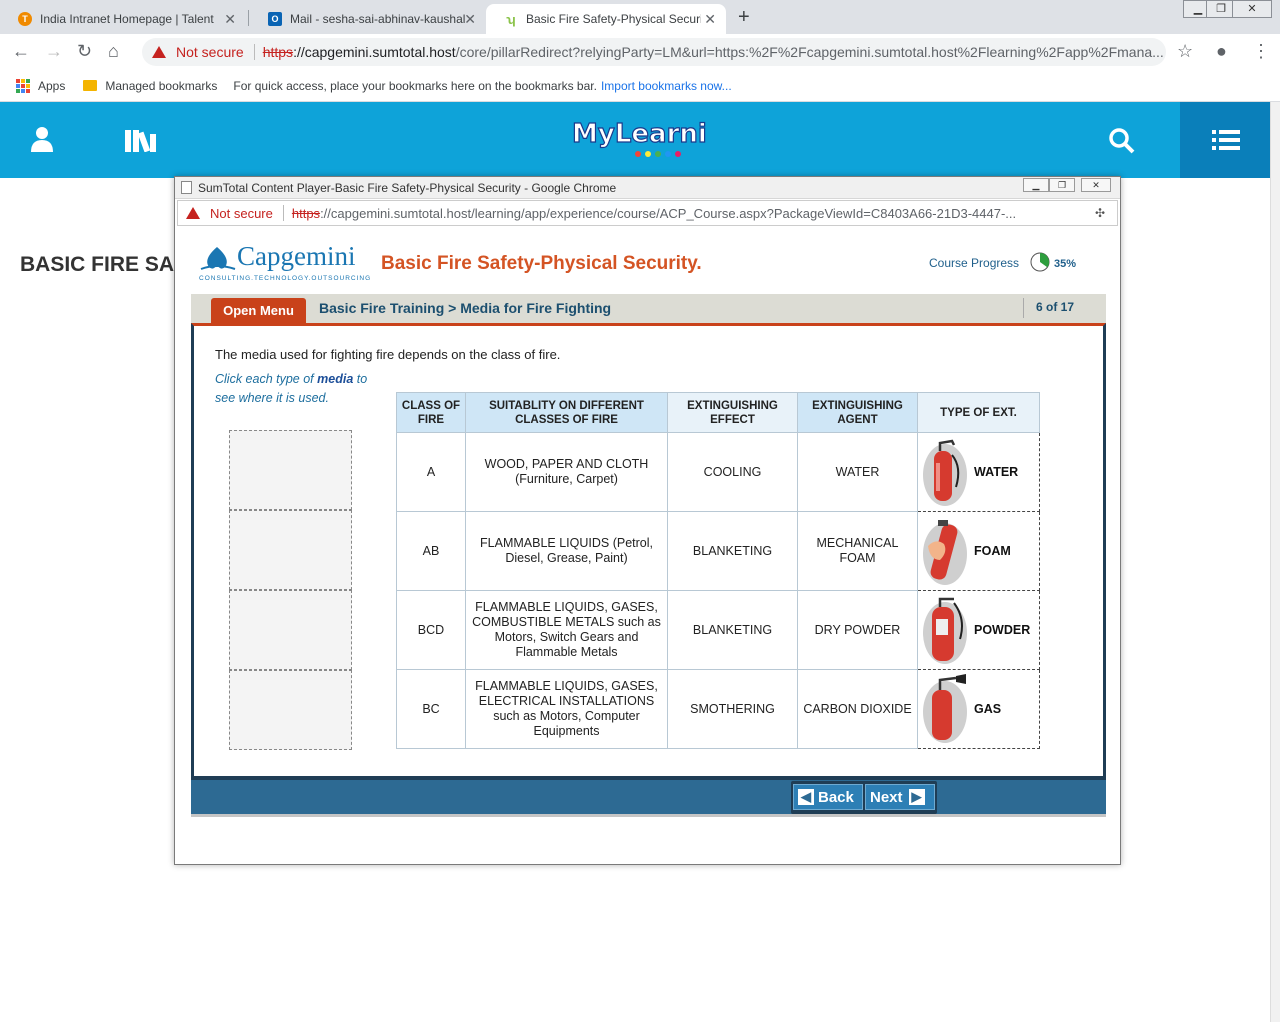 This screenshot has height=1024, width=1280. I want to click on tab-title: Basic Fire Safety-Physical Security, so click(613, 19).